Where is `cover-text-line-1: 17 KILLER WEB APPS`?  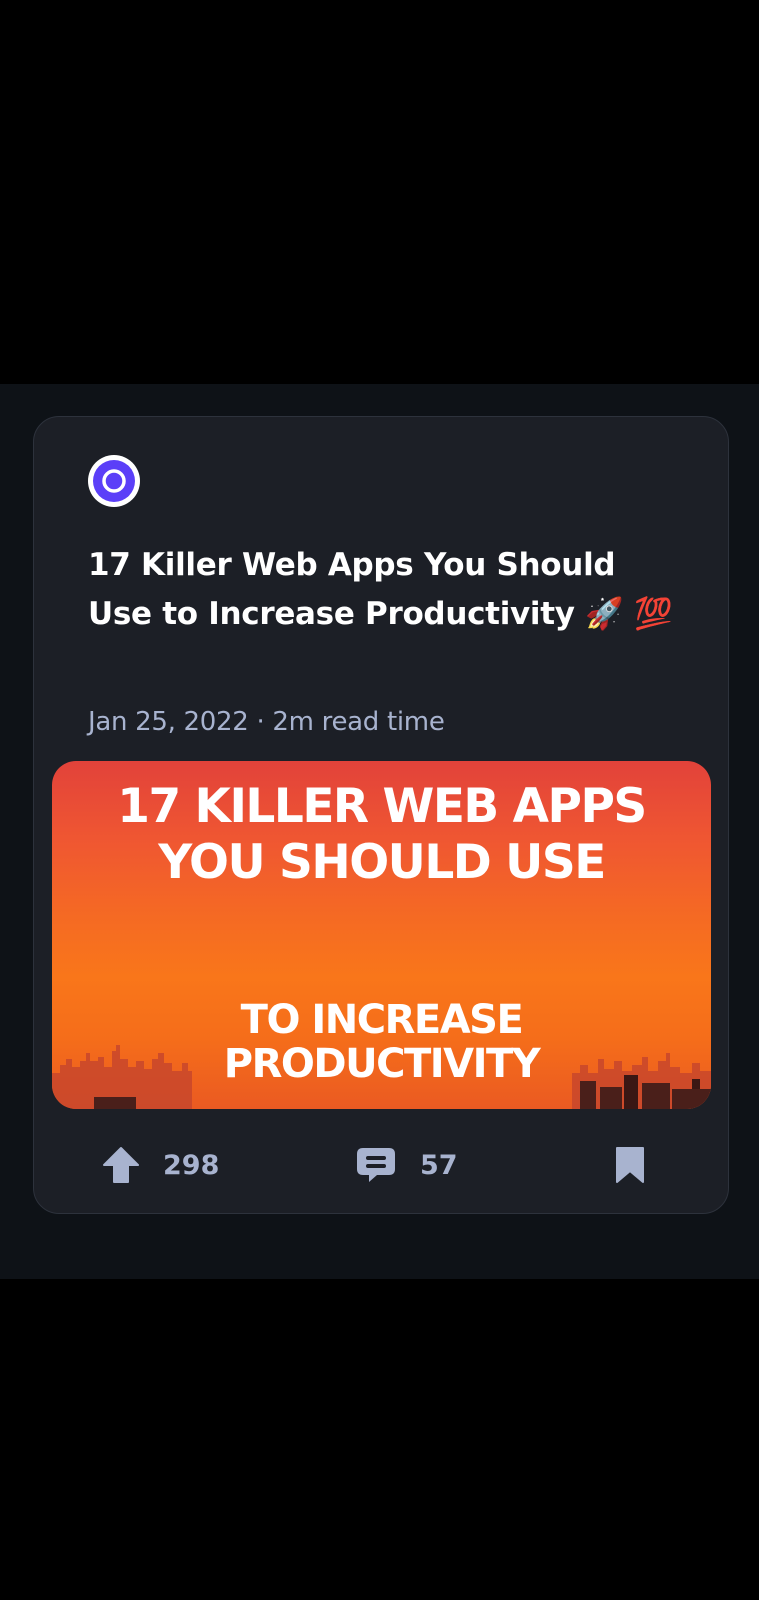 cover-text-line-1: 17 KILLER WEB APPS is located at coordinates (382, 806).